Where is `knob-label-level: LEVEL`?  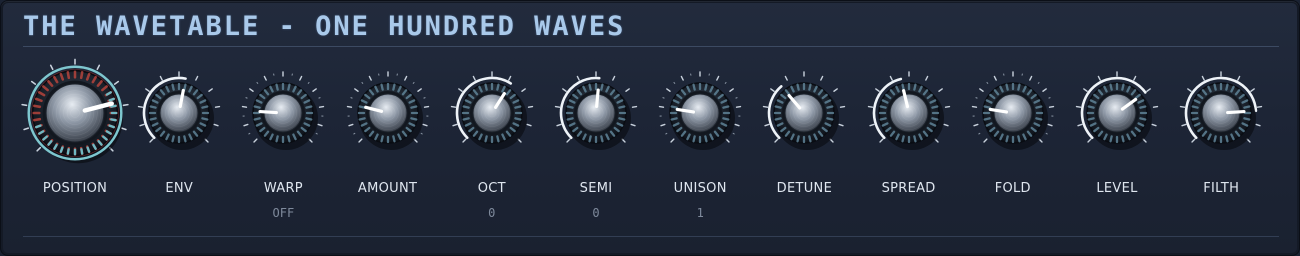 knob-label-level: LEVEL is located at coordinates (1117, 188).